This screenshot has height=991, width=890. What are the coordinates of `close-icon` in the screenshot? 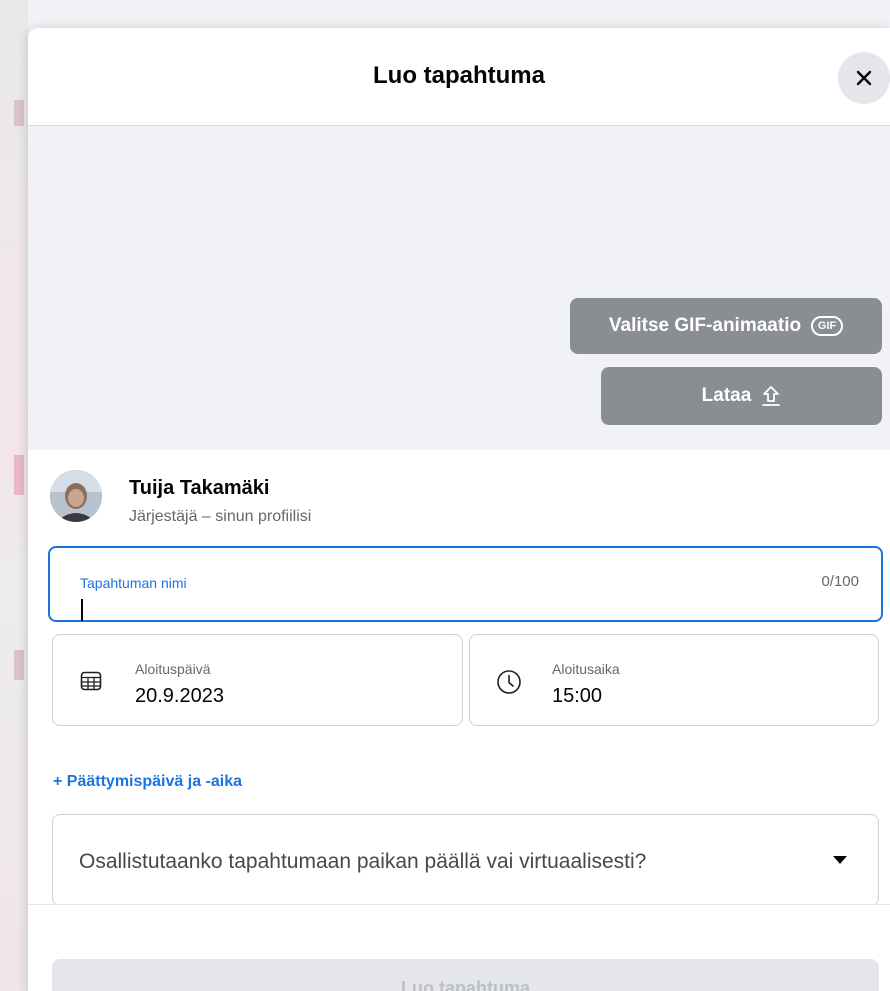 It's located at (864, 78).